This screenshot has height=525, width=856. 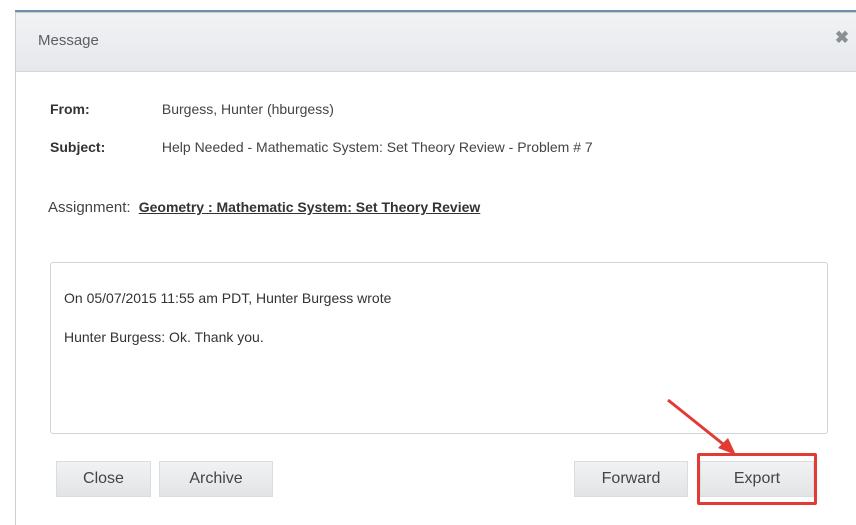 I want to click on subject-label: Subject:, so click(x=78, y=147).